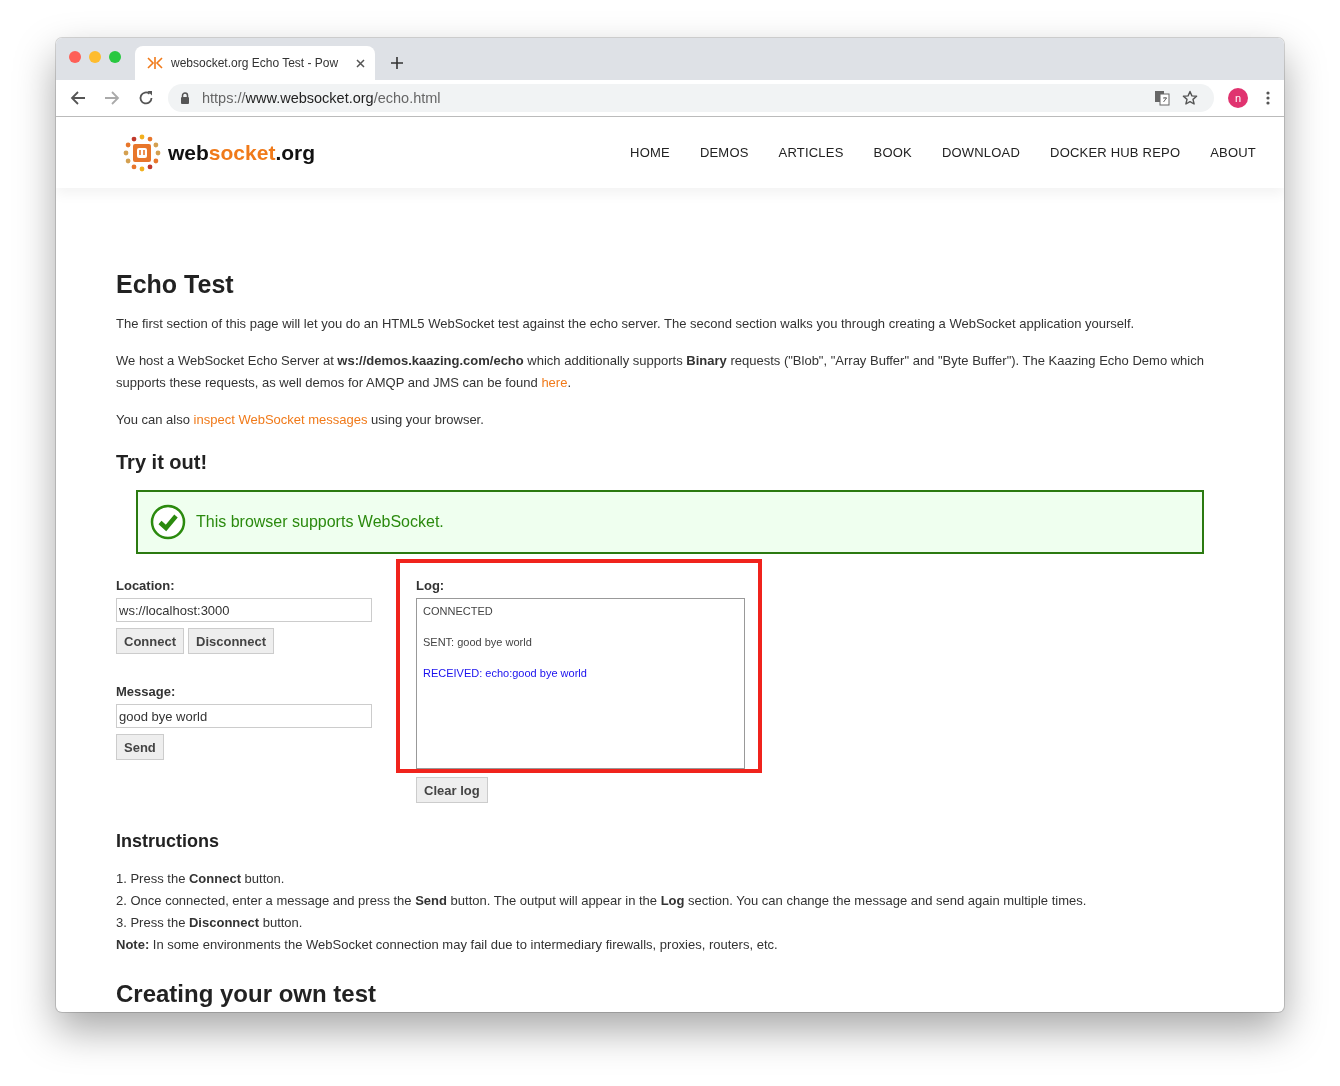 The image size is (1340, 1086). I want to click on nav-link: DEMOS, so click(724, 152).